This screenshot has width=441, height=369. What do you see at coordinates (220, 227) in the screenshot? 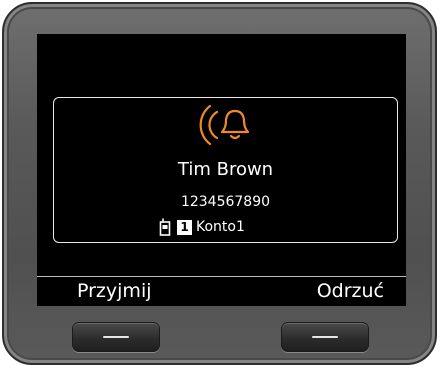
I see `account-name: Konto1` at bounding box center [220, 227].